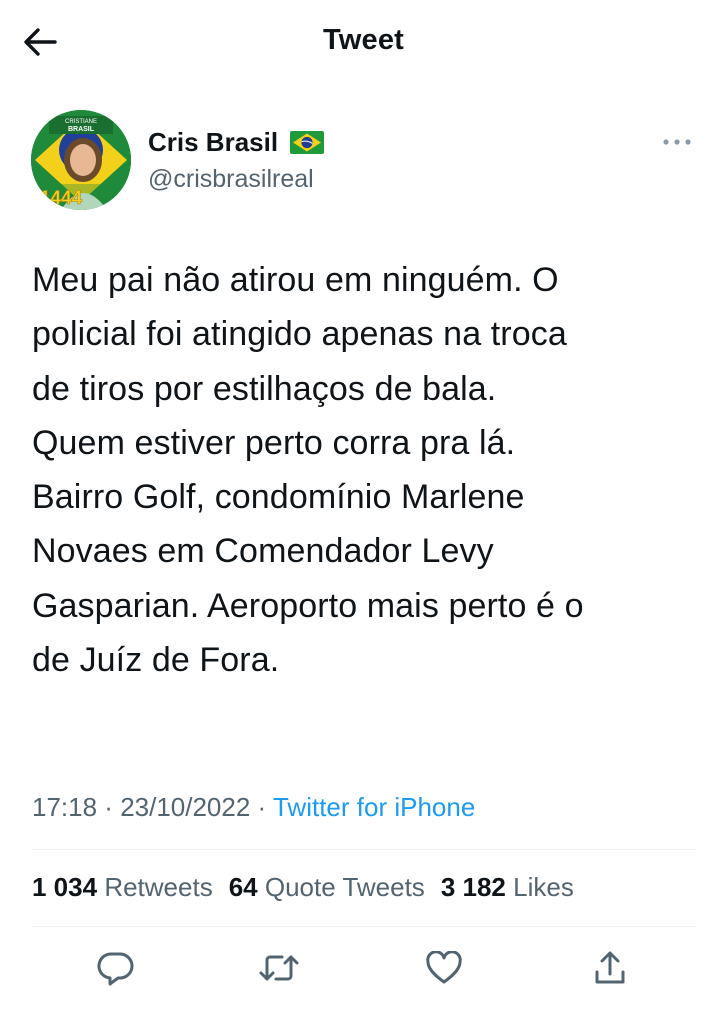 Image resolution: width=727 pixels, height=1024 pixels. I want to click on like-icon, so click(444, 969).